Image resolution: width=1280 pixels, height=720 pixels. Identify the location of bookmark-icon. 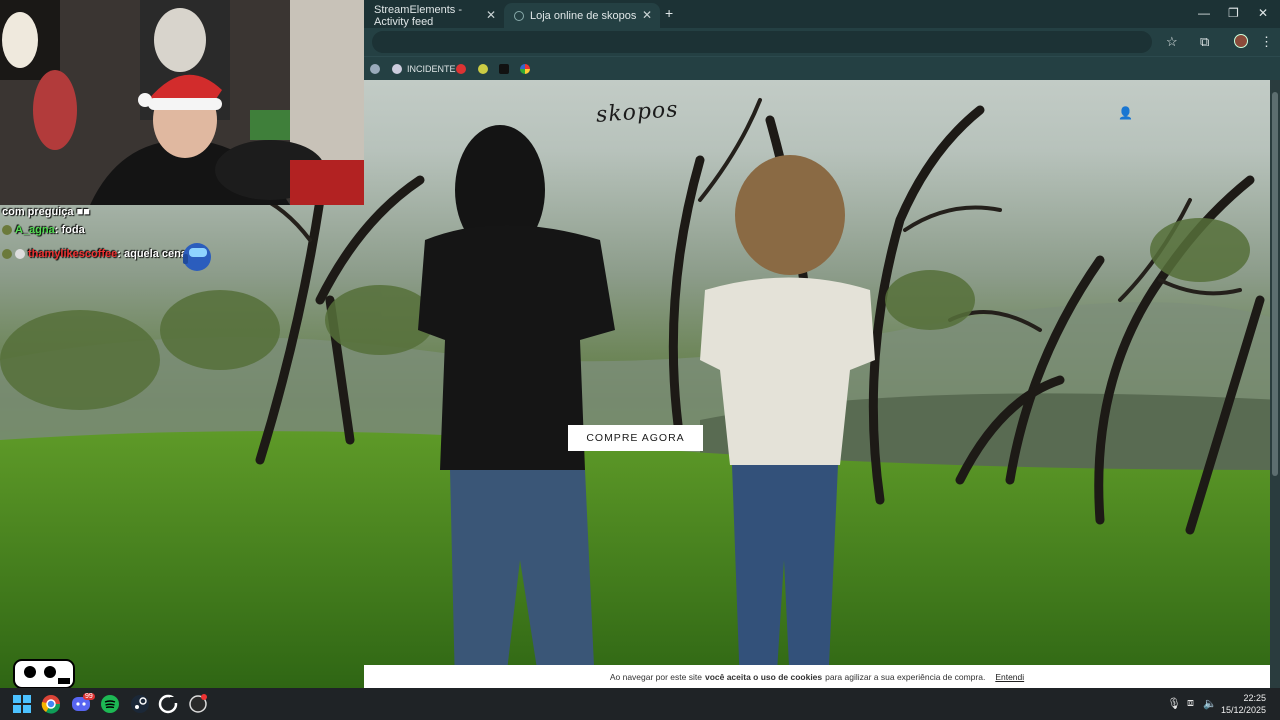
(397, 68).